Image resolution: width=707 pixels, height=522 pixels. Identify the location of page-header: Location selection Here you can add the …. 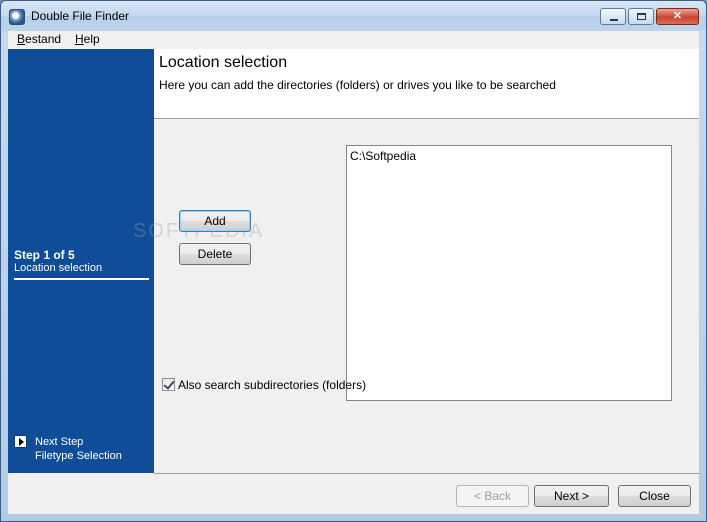
(426, 84).